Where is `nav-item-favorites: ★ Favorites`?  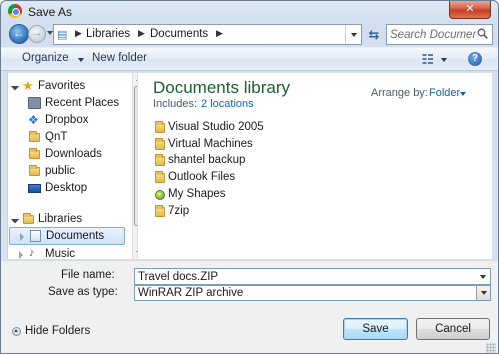
nav-item-favorites: ★ Favorites is located at coordinates (67, 86).